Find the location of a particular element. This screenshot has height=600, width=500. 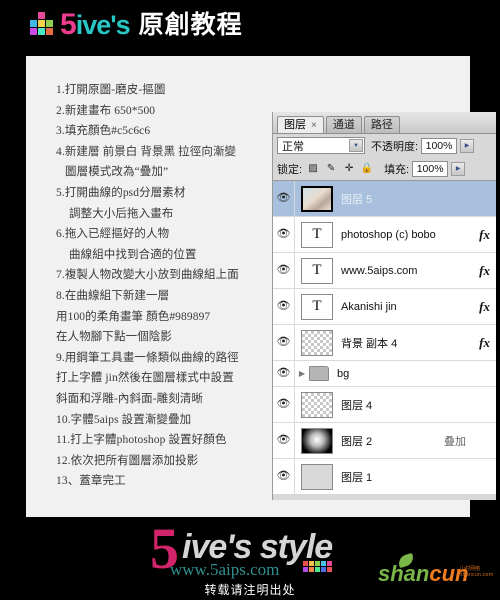

fill-label: 填充: is located at coordinates (397, 169).